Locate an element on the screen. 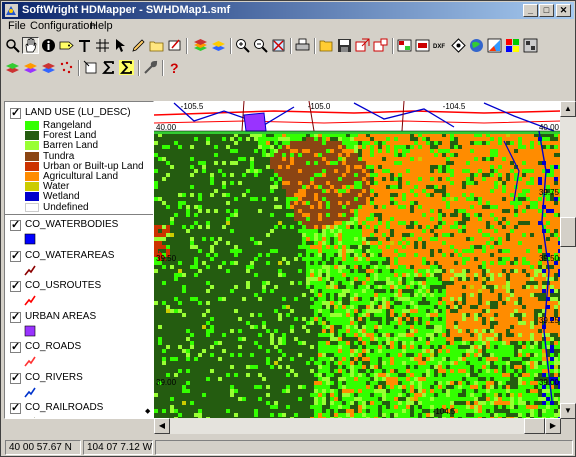 The image size is (576, 457). horizontal-scrollbar: ◀ ▶ is located at coordinates (357, 426).